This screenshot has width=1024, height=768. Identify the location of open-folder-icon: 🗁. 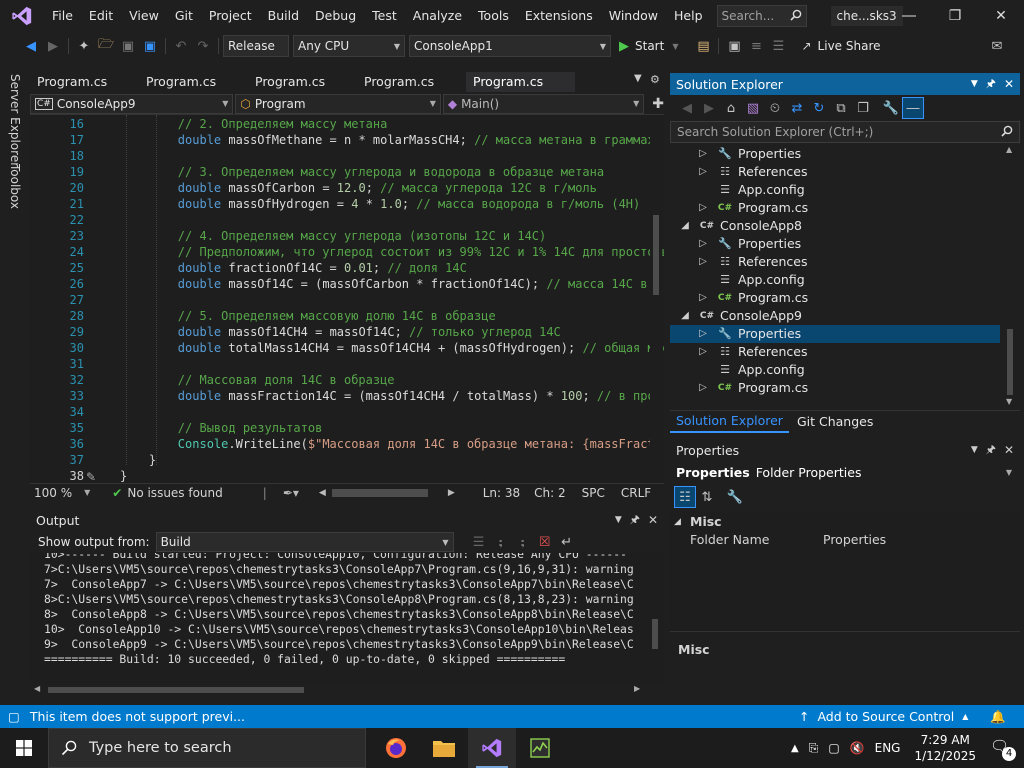
(106, 46).